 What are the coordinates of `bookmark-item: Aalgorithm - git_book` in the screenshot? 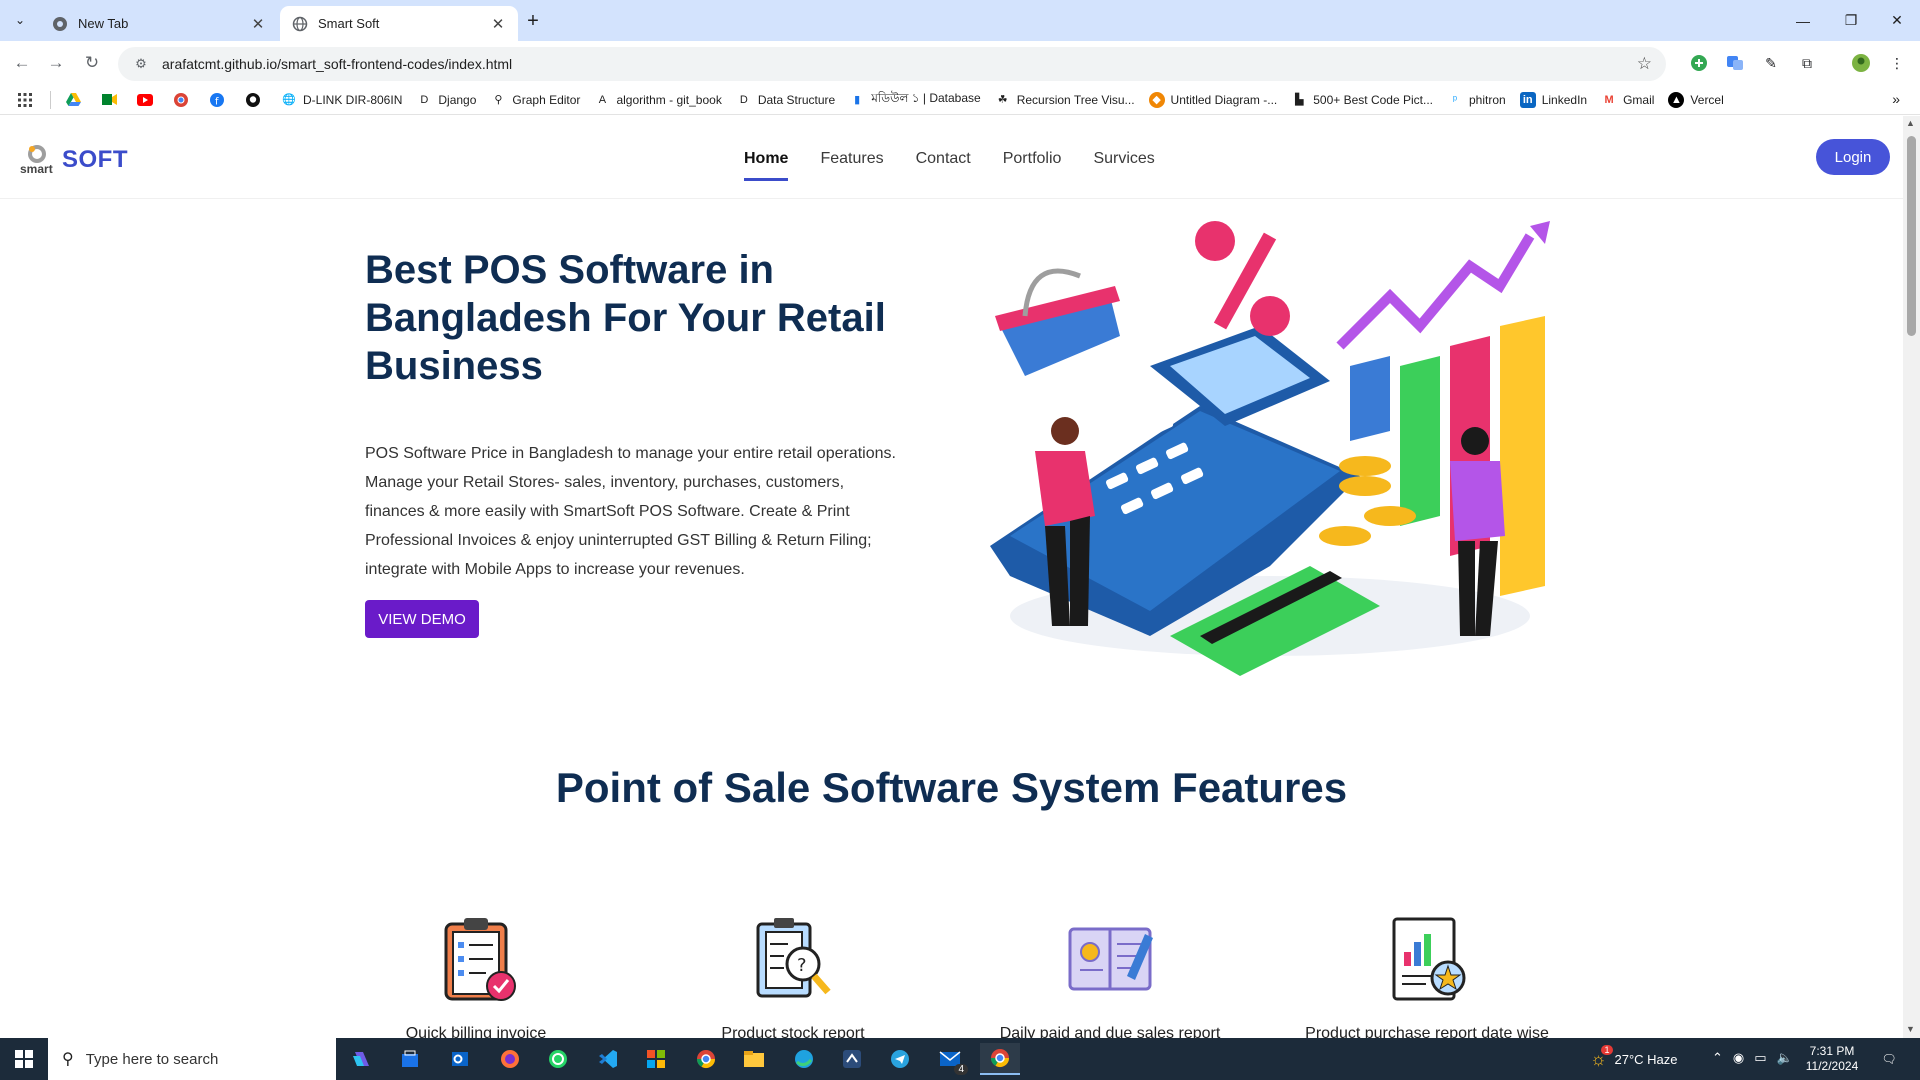 It's located at (658, 100).